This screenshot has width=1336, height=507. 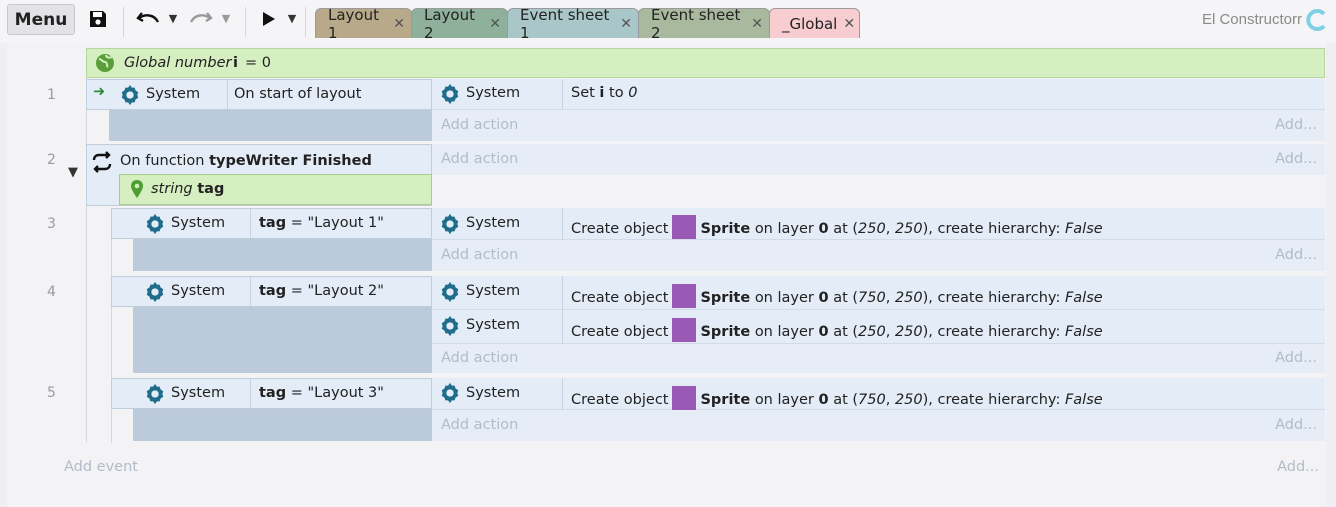 I want to click on tab-layout-1: Layout 1 ✕, so click(x=363, y=24).